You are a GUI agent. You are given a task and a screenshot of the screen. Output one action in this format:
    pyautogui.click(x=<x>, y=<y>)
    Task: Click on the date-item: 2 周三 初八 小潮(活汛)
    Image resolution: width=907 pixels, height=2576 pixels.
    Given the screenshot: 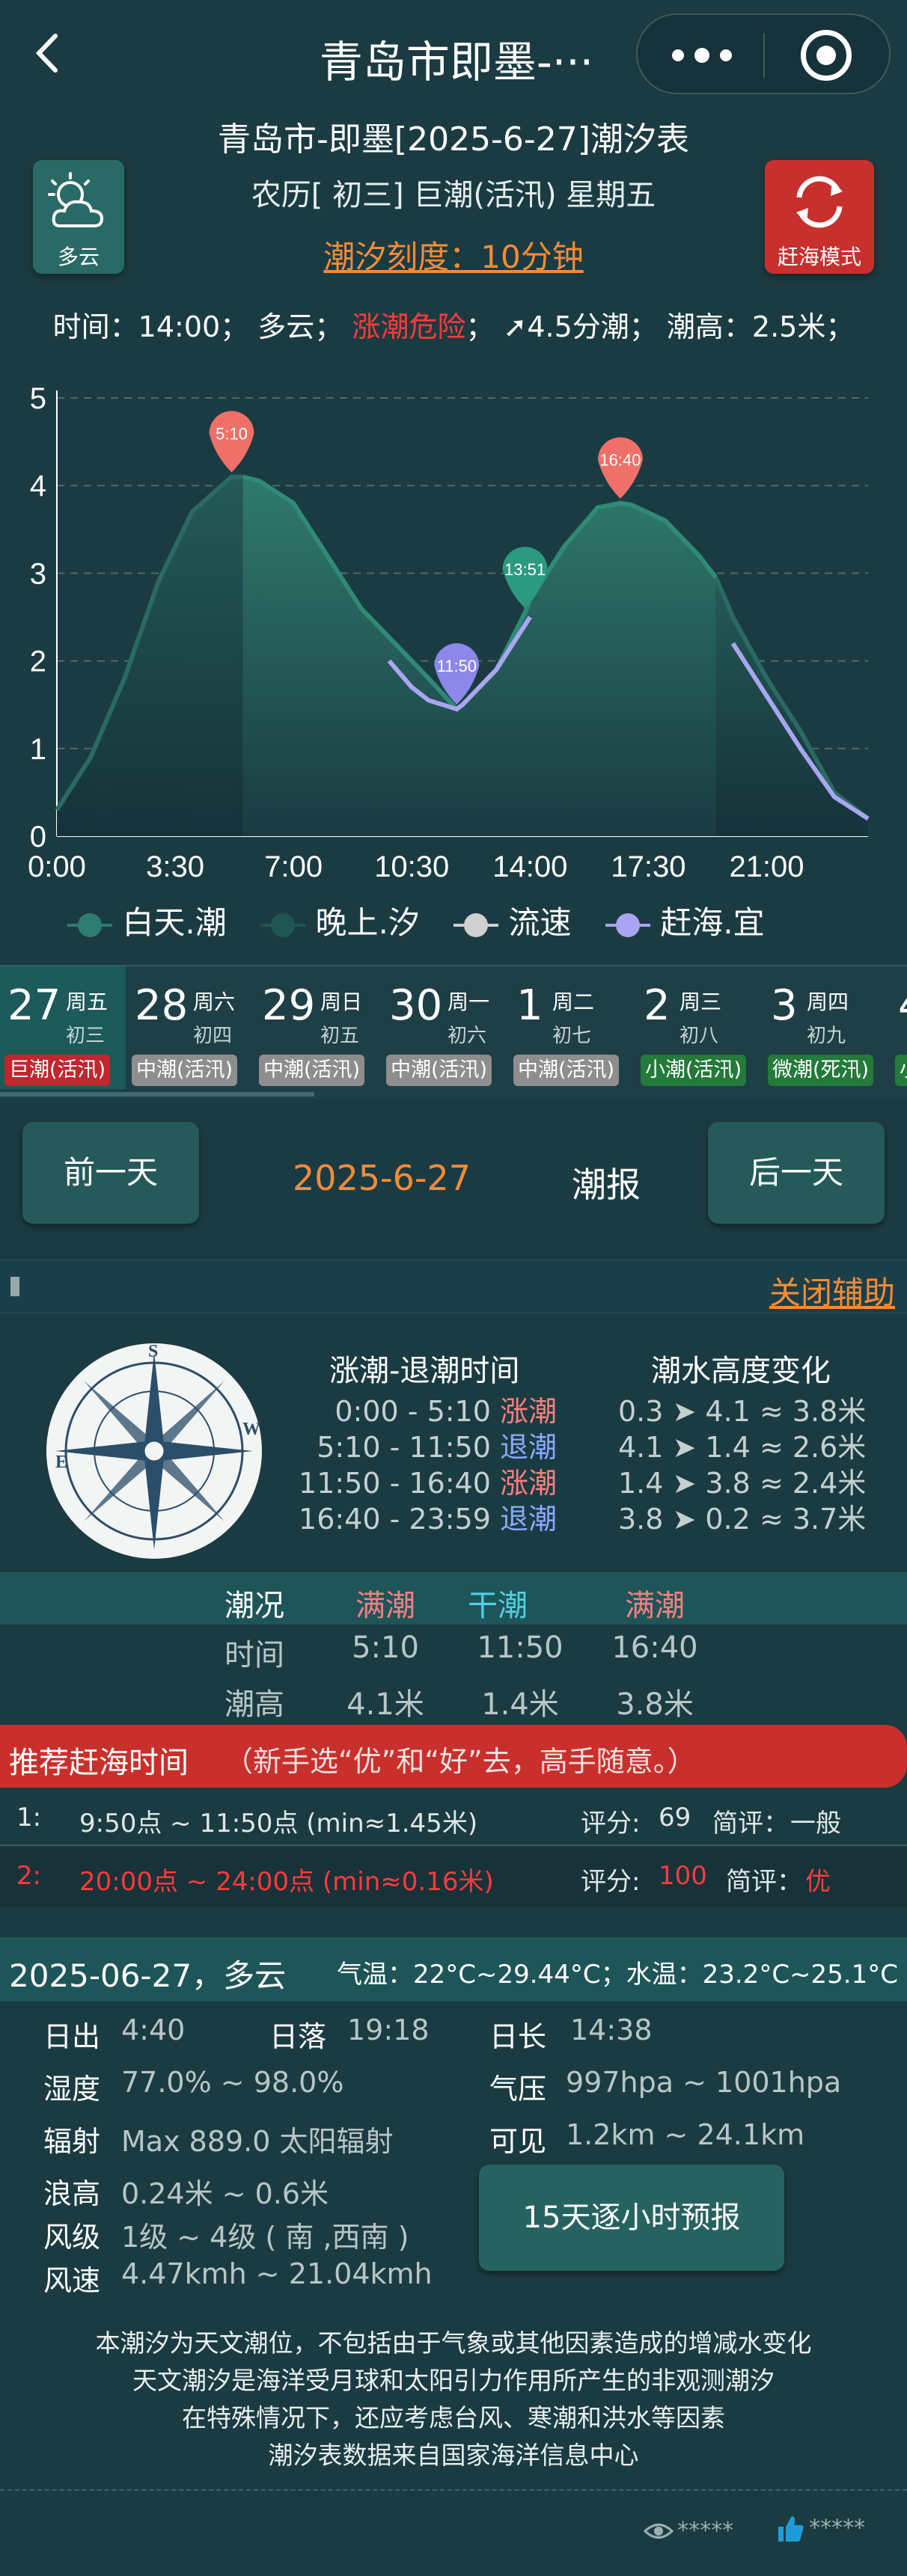 What is the action you would take?
    pyautogui.click(x=699, y=1027)
    